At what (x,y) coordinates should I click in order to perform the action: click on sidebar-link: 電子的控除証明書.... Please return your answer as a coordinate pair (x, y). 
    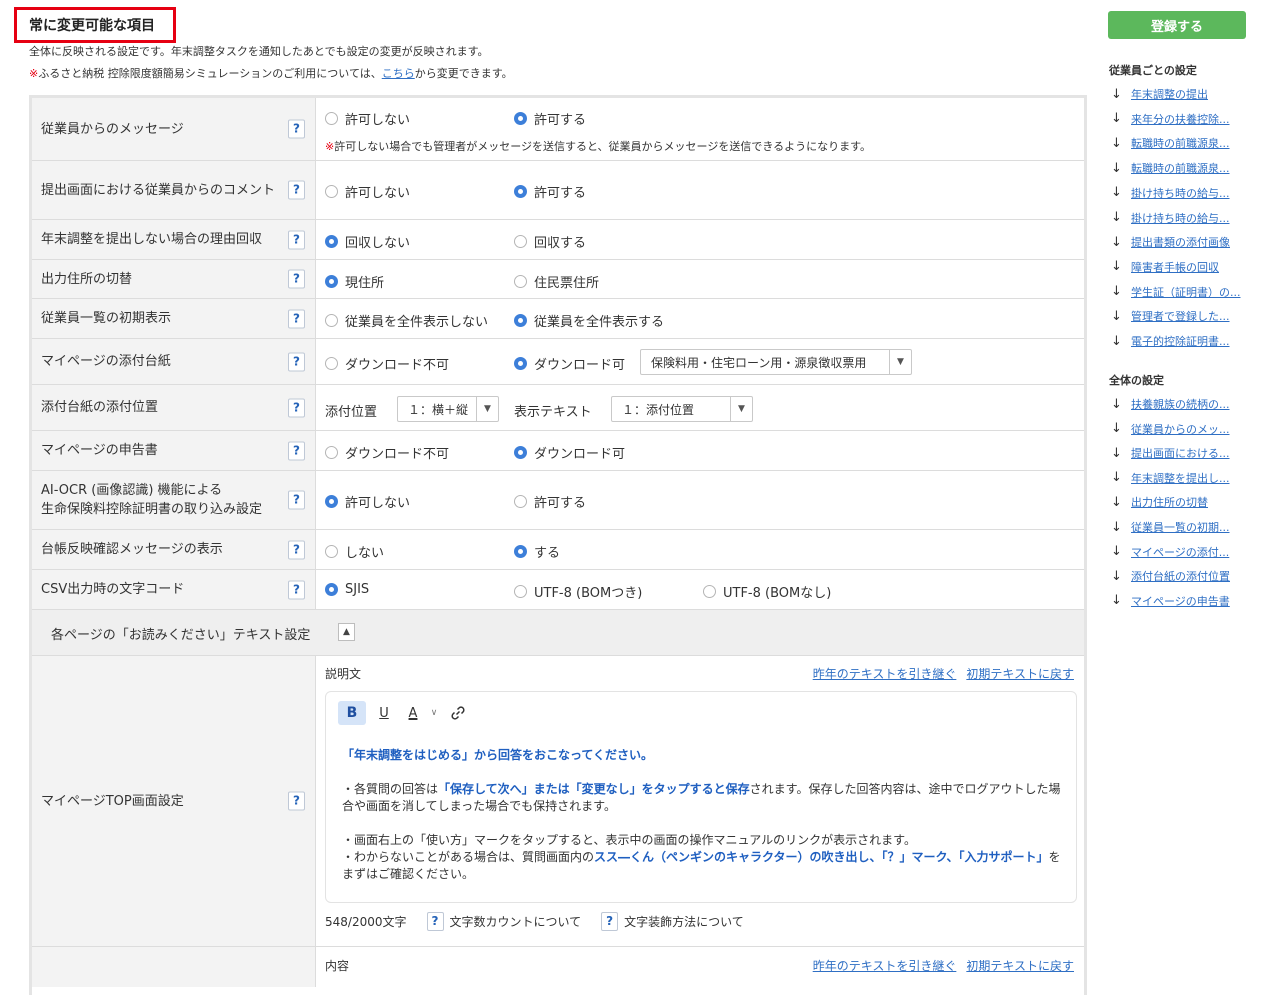
    Looking at the image, I should click on (1180, 341).